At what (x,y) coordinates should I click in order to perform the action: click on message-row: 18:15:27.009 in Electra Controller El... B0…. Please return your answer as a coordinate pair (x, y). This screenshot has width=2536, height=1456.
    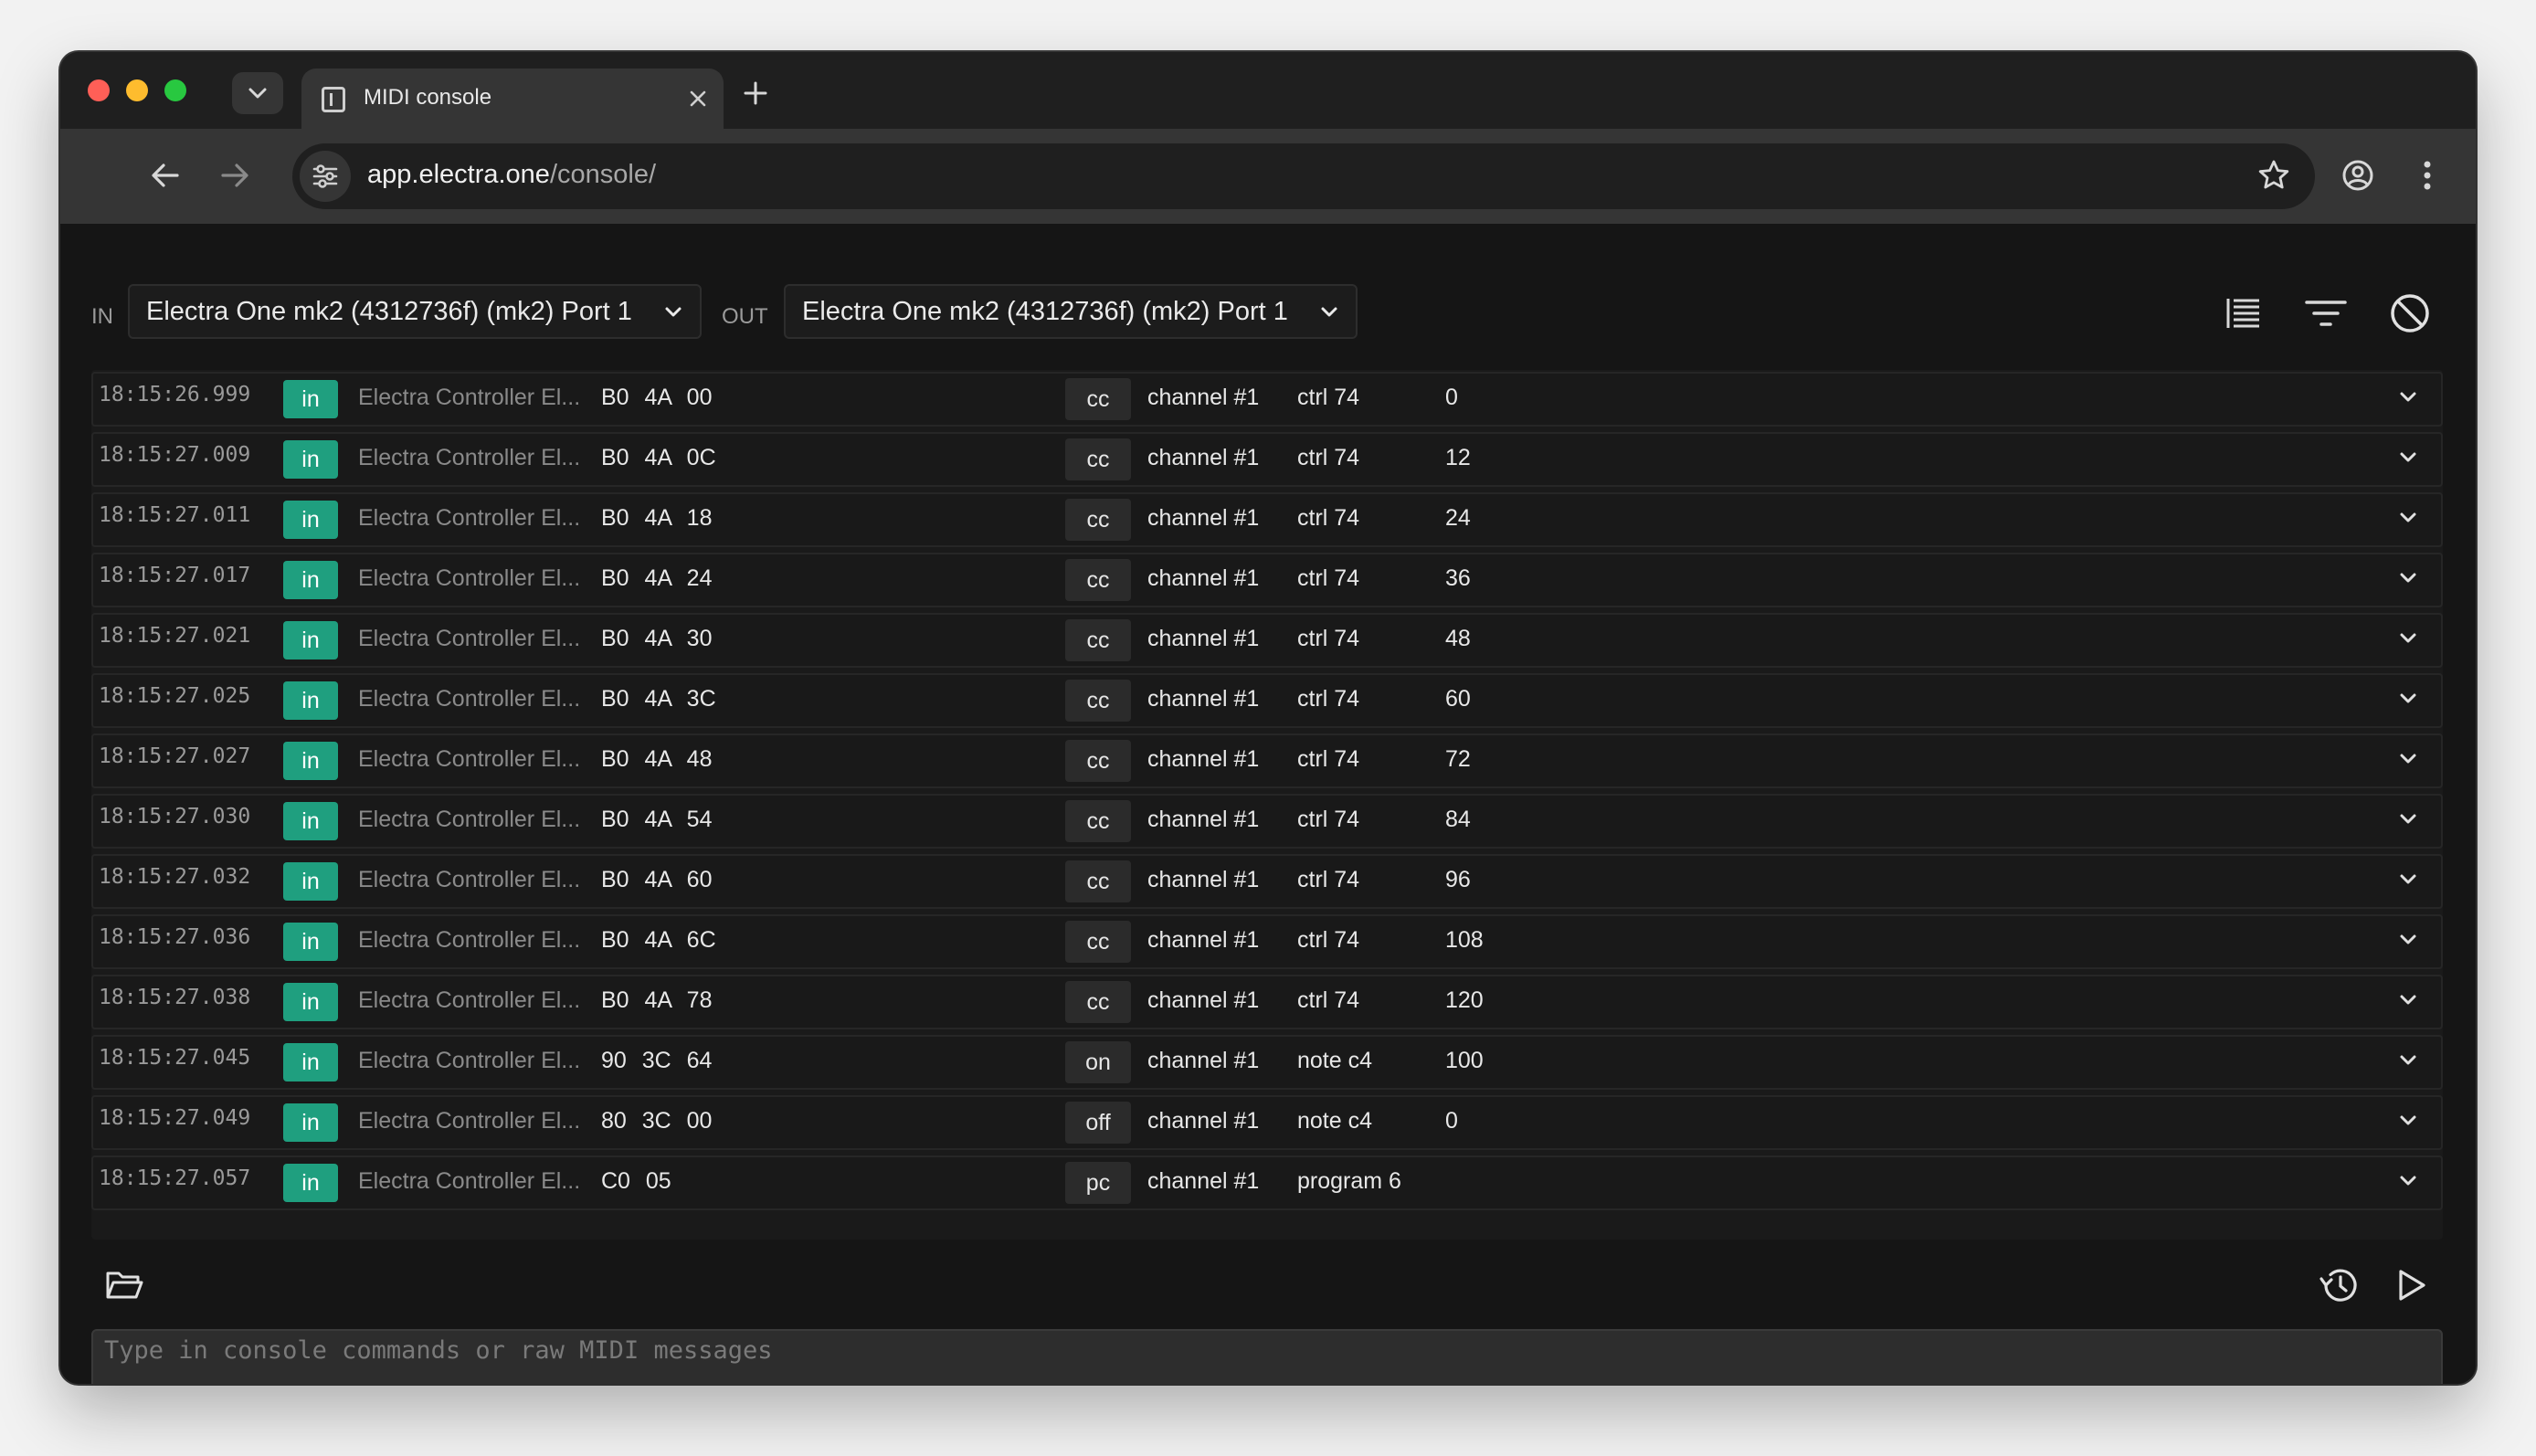
    Looking at the image, I should click on (1267, 460).